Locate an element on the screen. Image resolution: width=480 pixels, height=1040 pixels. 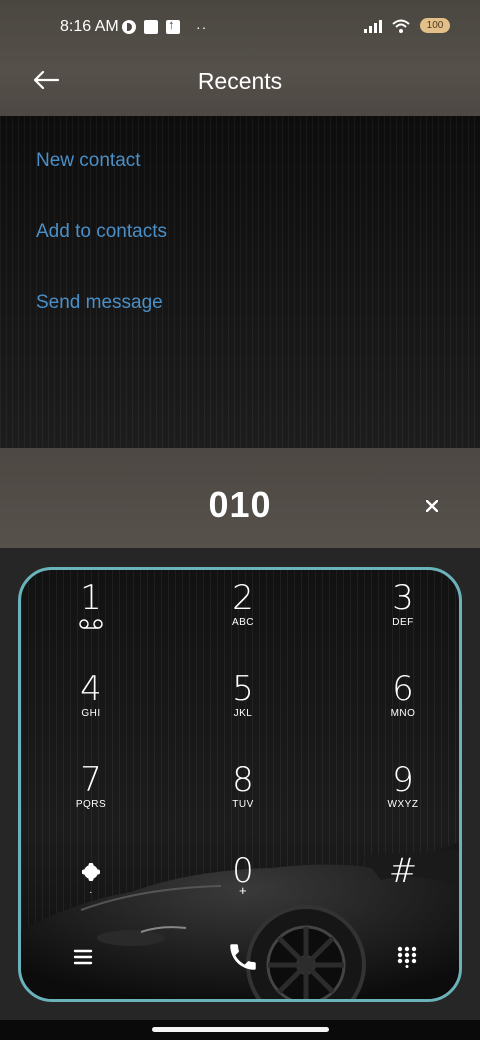
add-to-contacts-link: Add to contacts is located at coordinates (101, 232).